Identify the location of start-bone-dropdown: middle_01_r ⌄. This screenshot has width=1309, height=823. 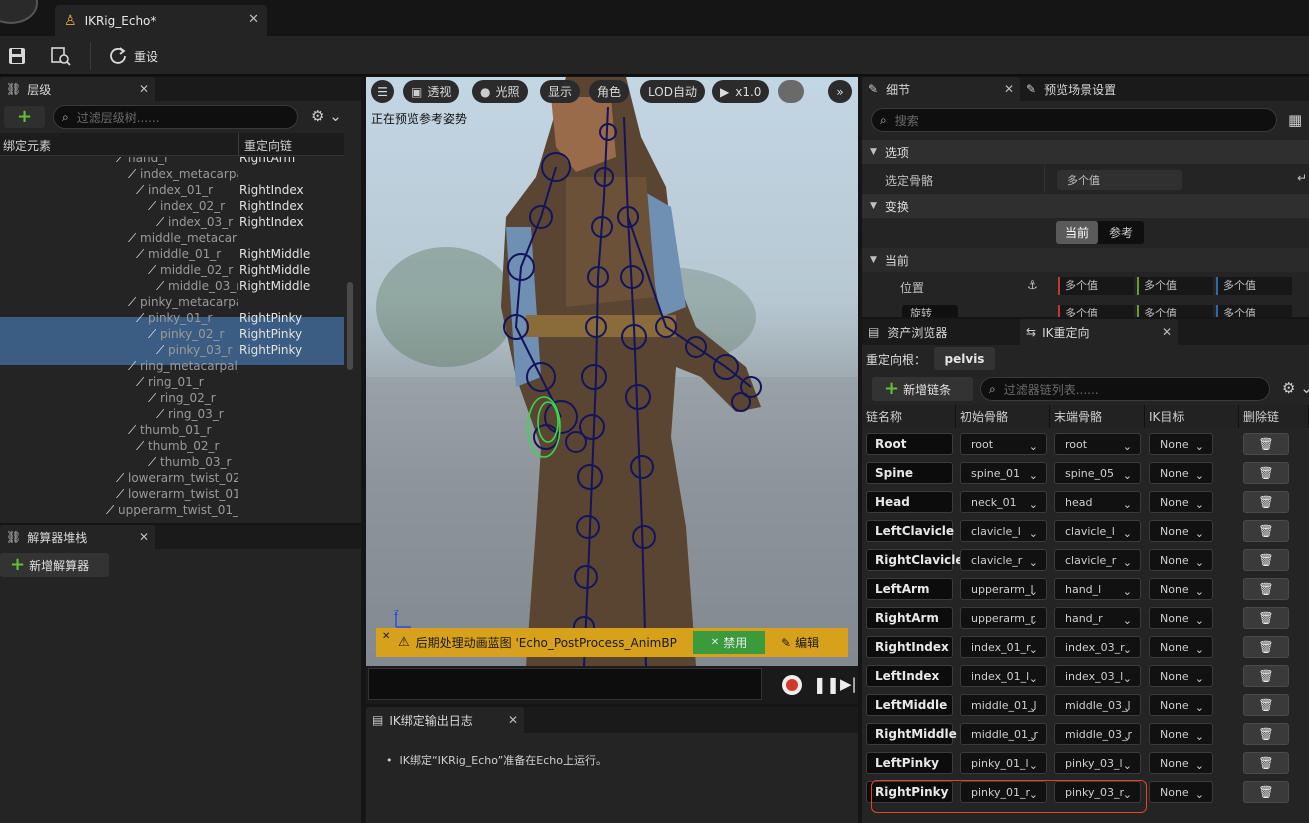
(1003, 734).